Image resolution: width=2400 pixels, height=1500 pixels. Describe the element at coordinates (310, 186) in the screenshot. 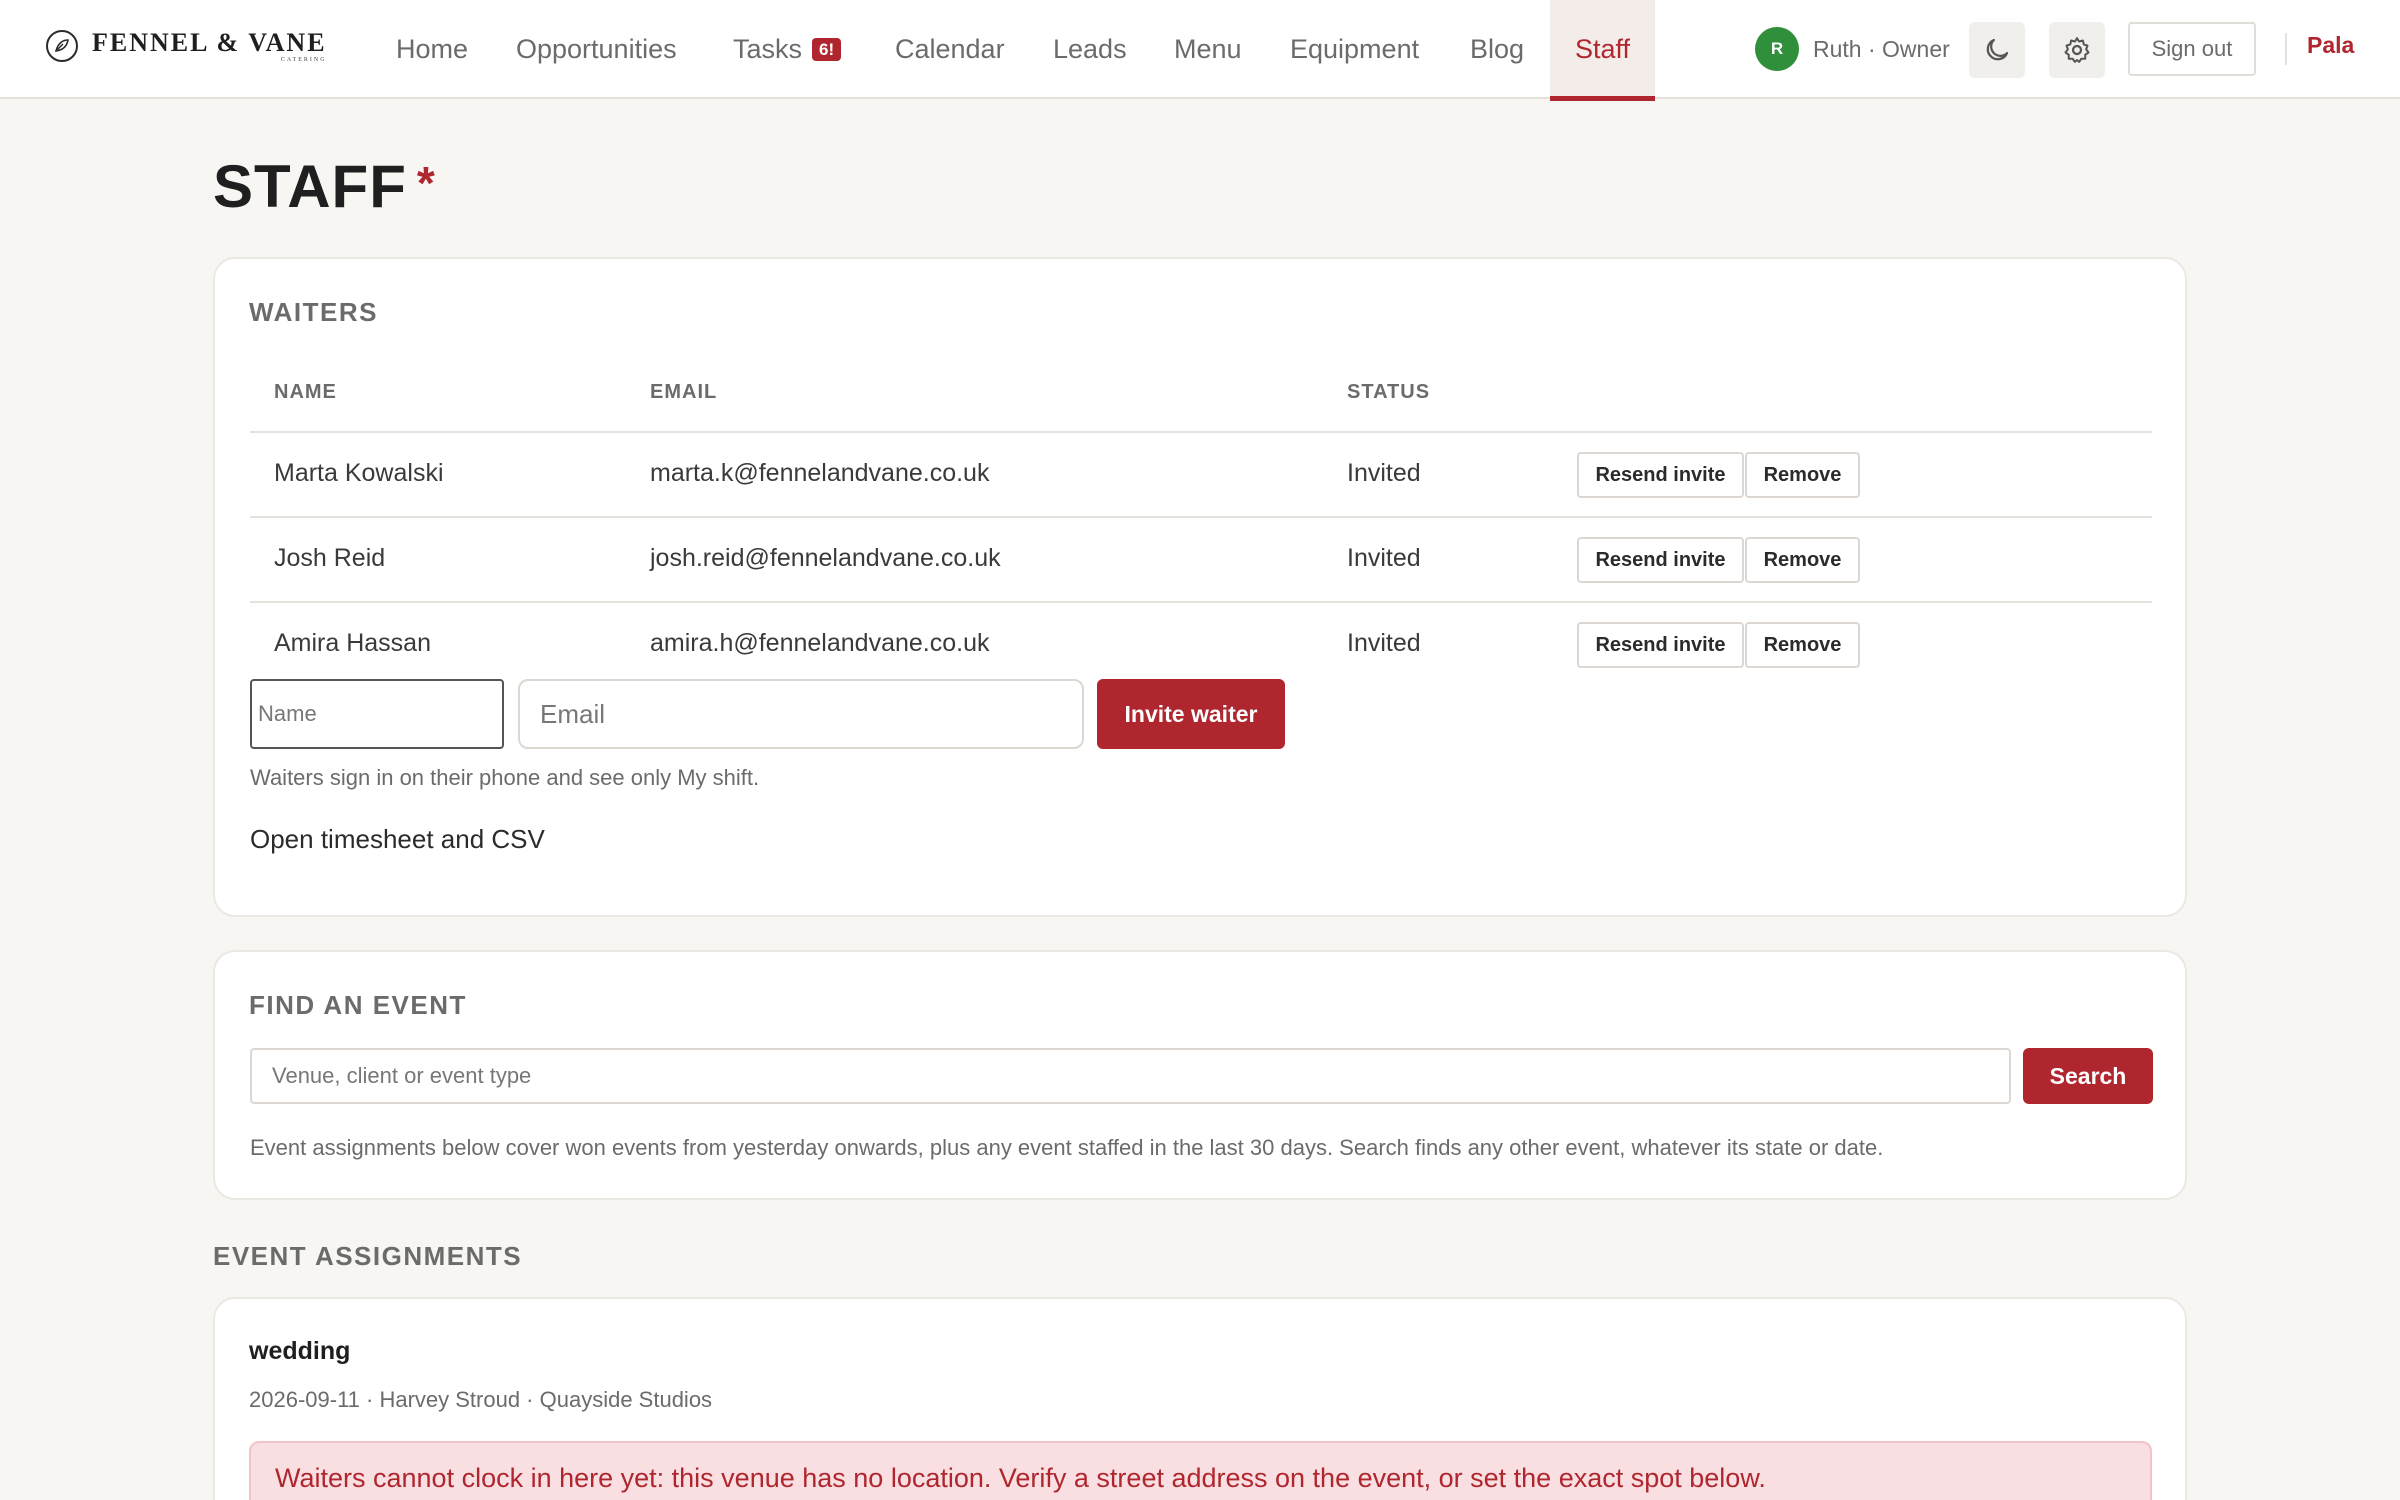

I see `page-title-text: STAFF` at that location.